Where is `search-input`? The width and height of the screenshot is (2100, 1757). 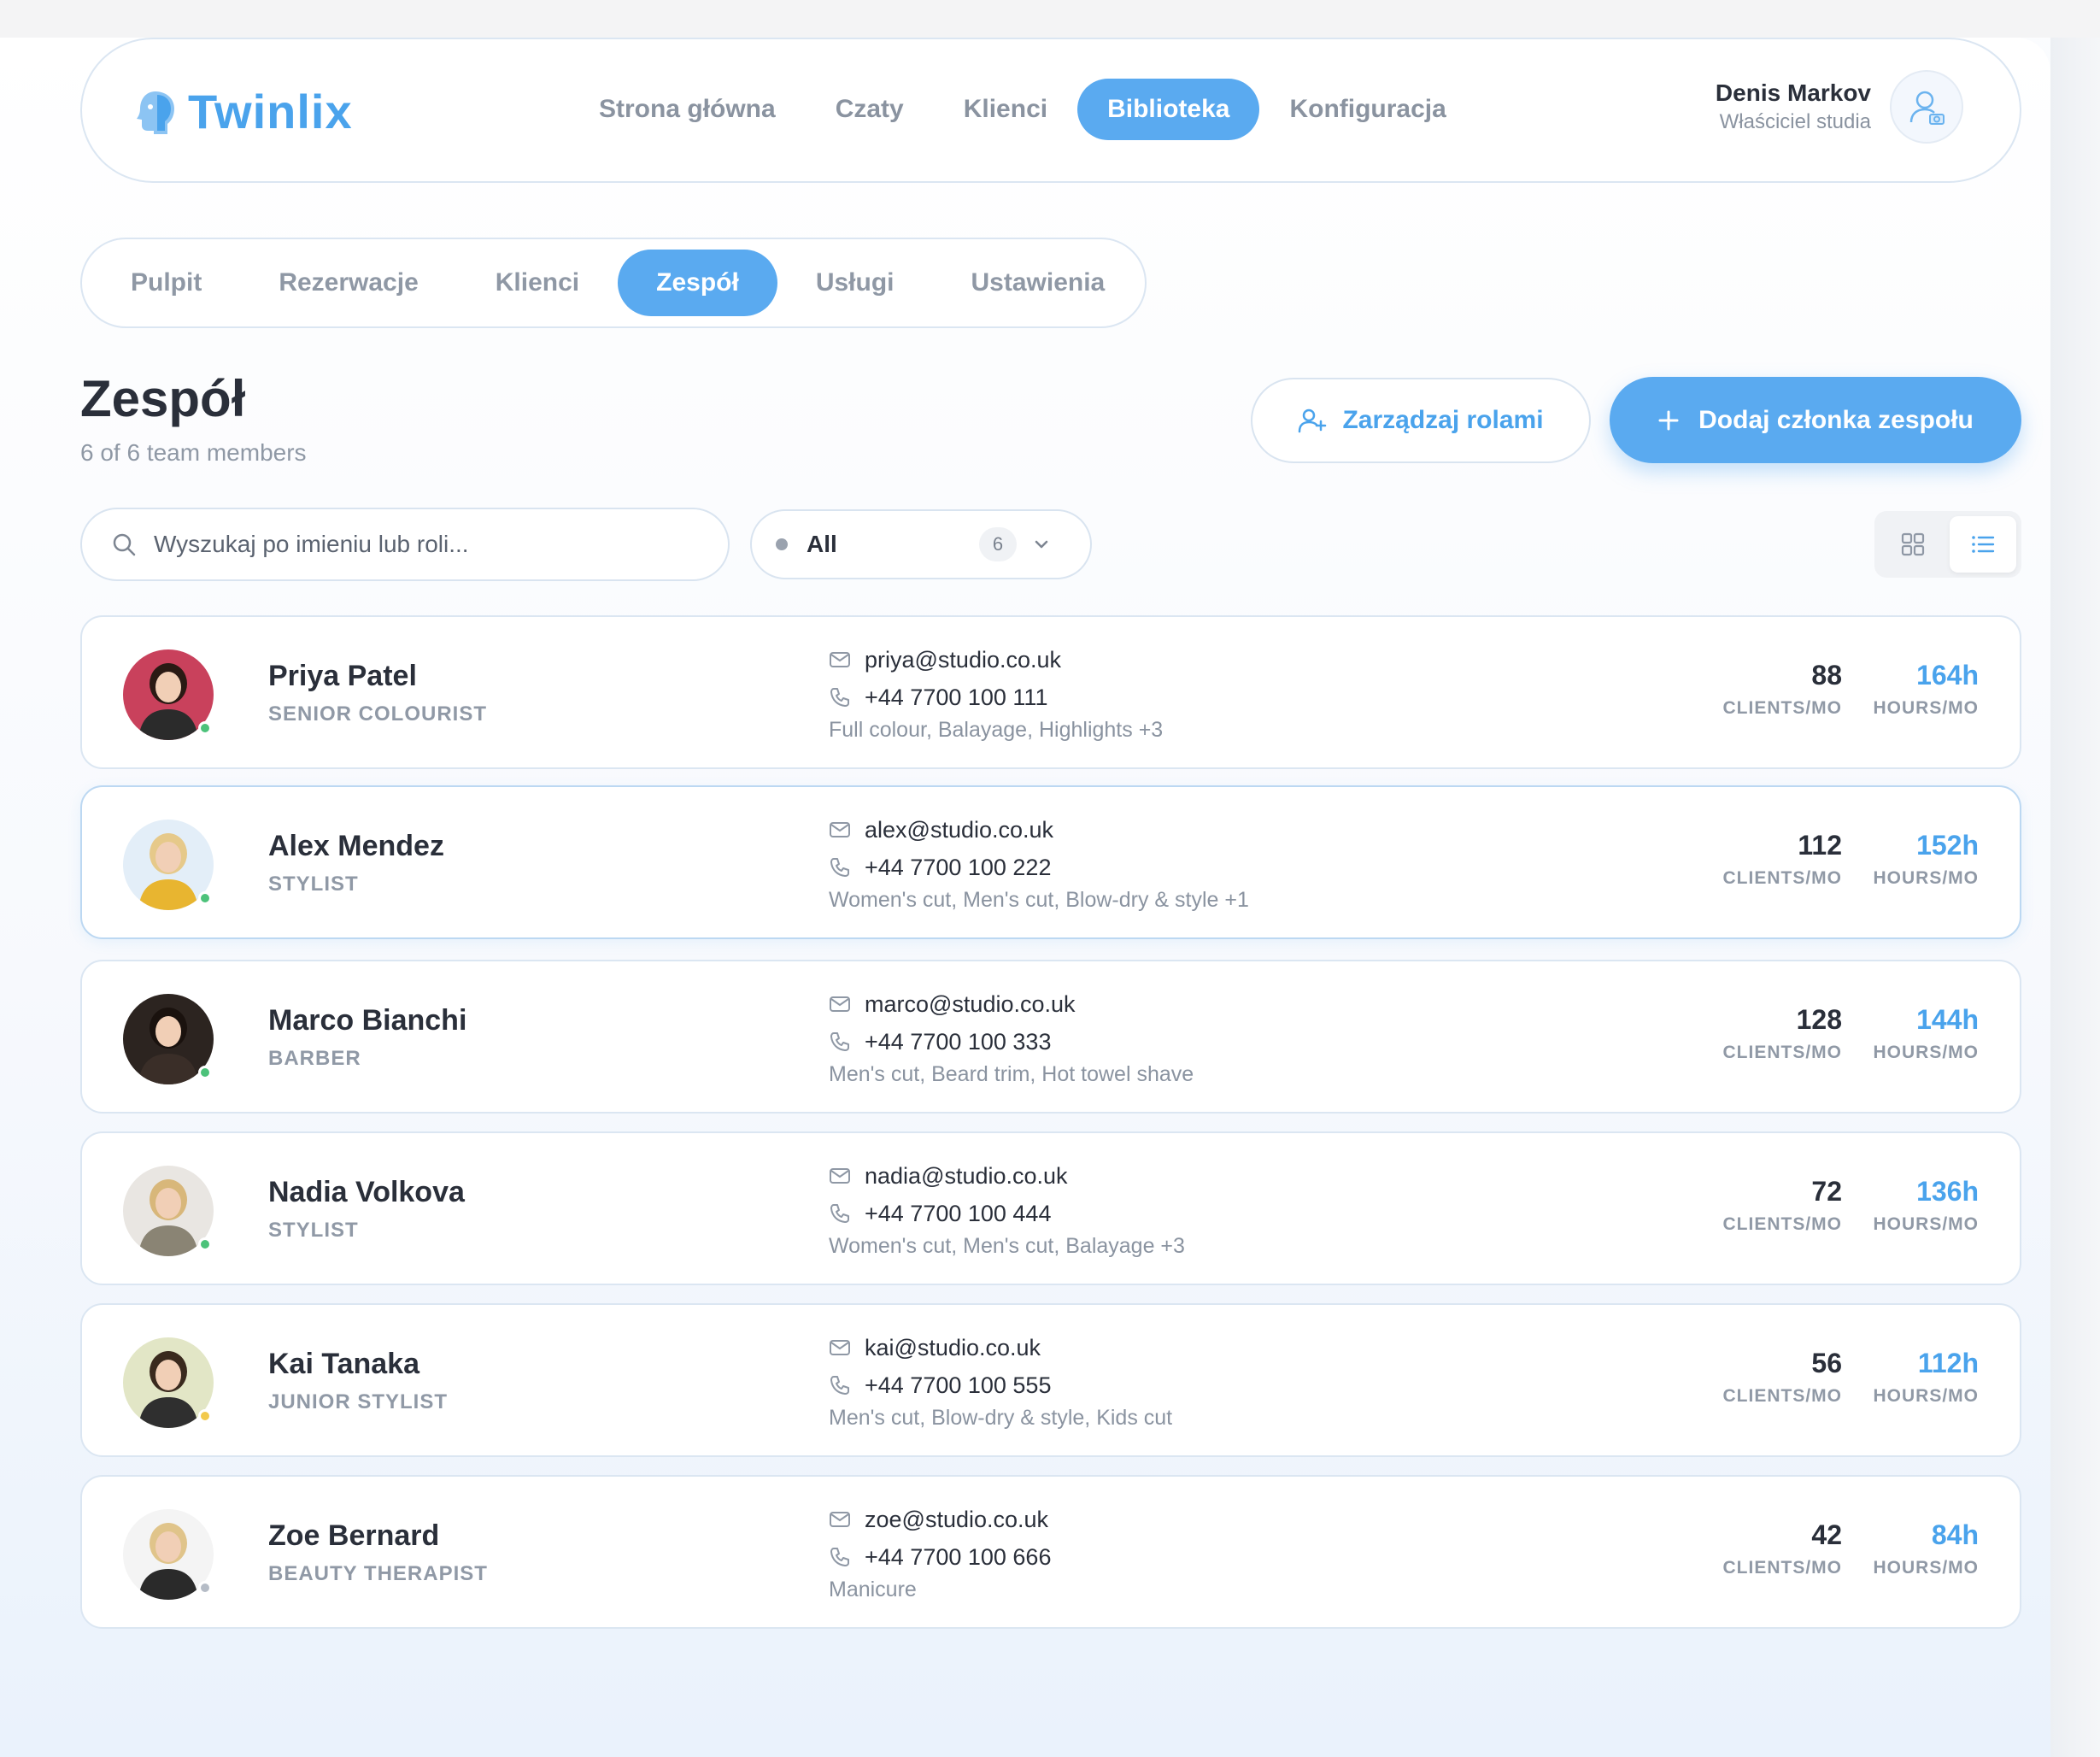
search-input is located at coordinates (410, 544).